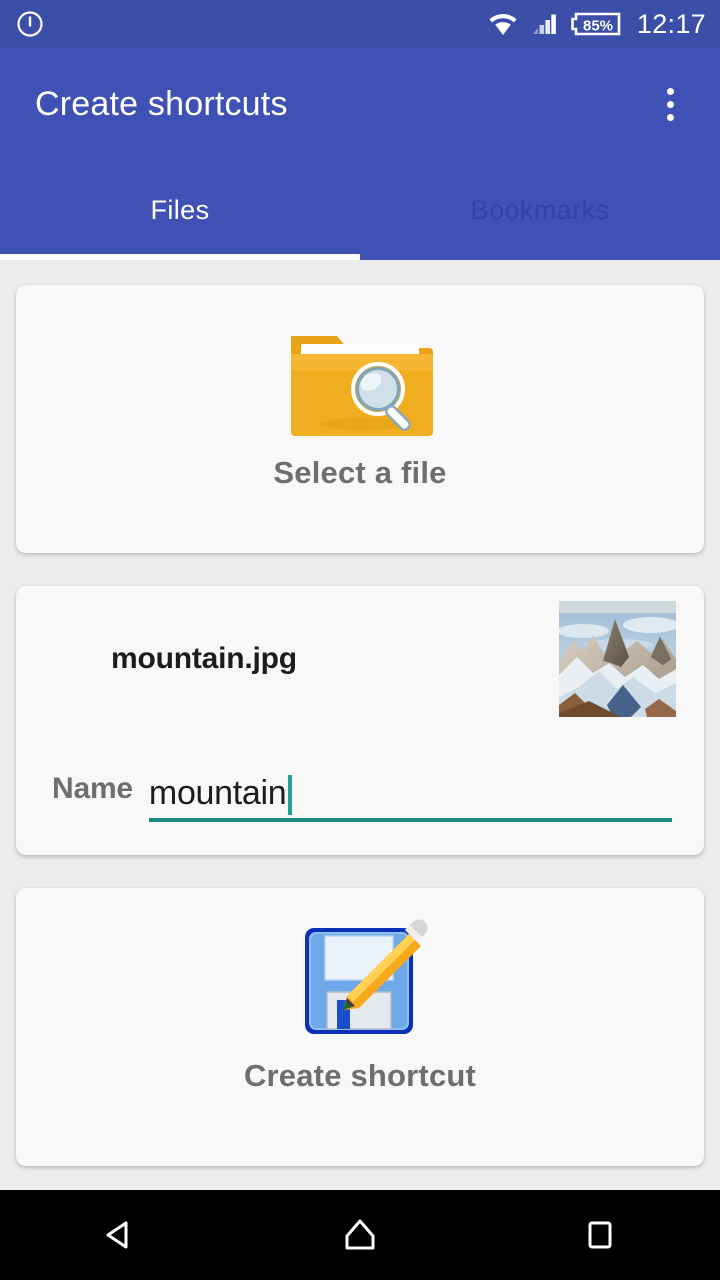 The height and width of the screenshot is (1280, 720). What do you see at coordinates (617, 659) in the screenshot?
I see `mountain-photo-thumbnail` at bounding box center [617, 659].